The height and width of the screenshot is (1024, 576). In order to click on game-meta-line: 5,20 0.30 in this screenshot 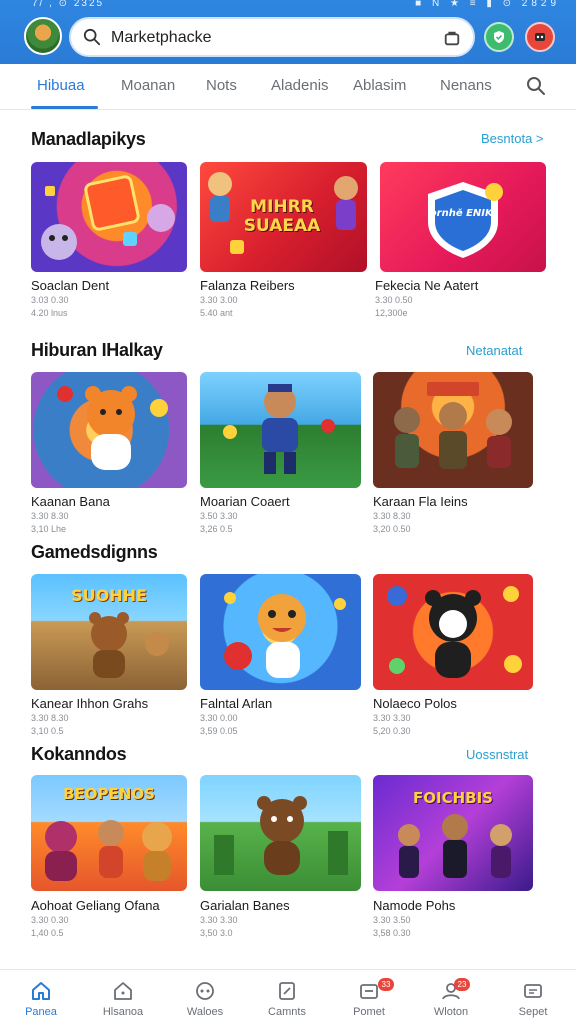, I will do `click(392, 731)`.